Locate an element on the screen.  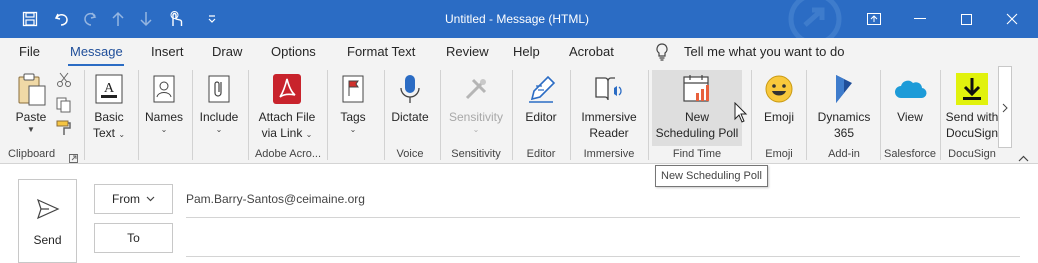
emoji-label: Emoji is located at coordinates (778, 117).